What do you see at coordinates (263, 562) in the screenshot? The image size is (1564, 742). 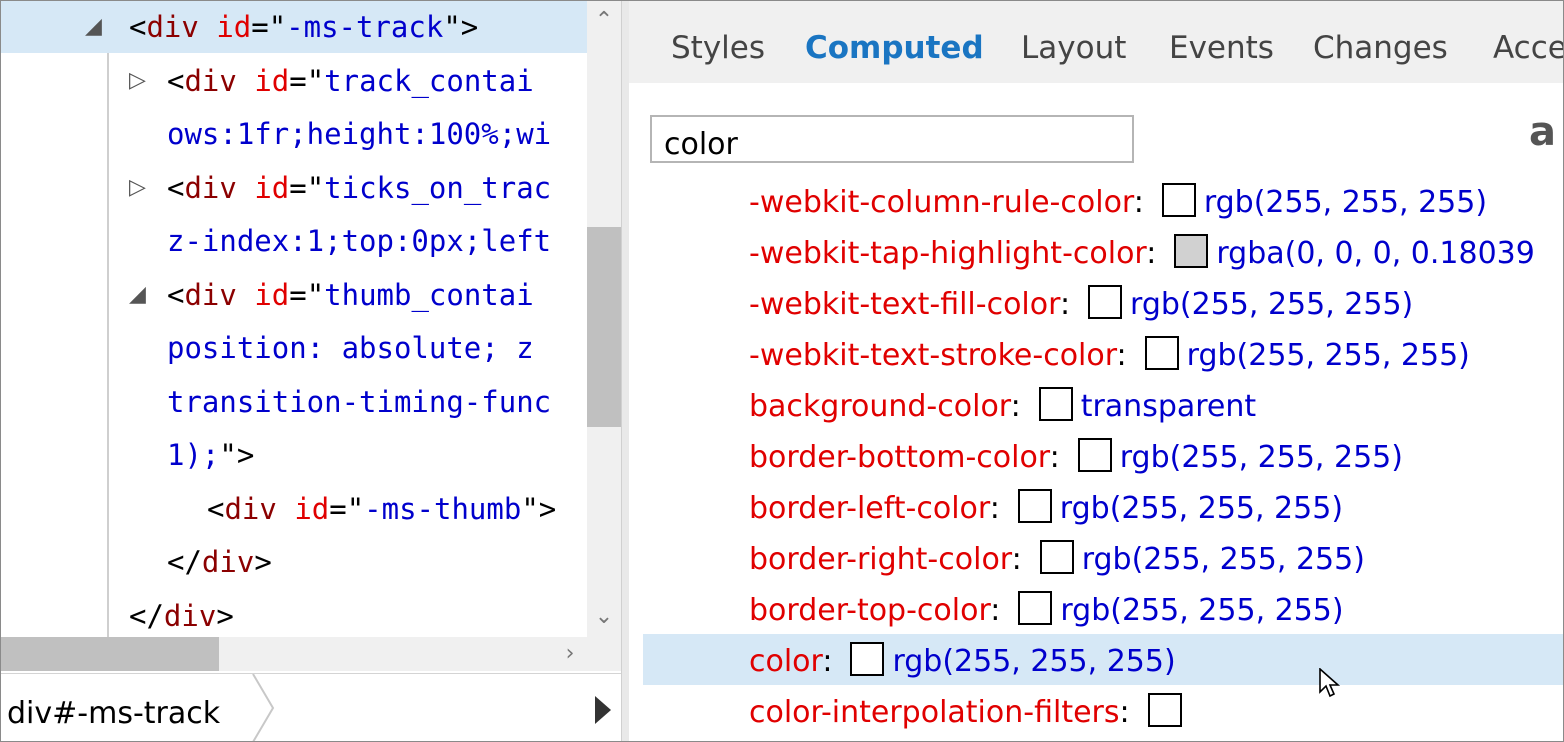 I see `dom-token: >` at bounding box center [263, 562].